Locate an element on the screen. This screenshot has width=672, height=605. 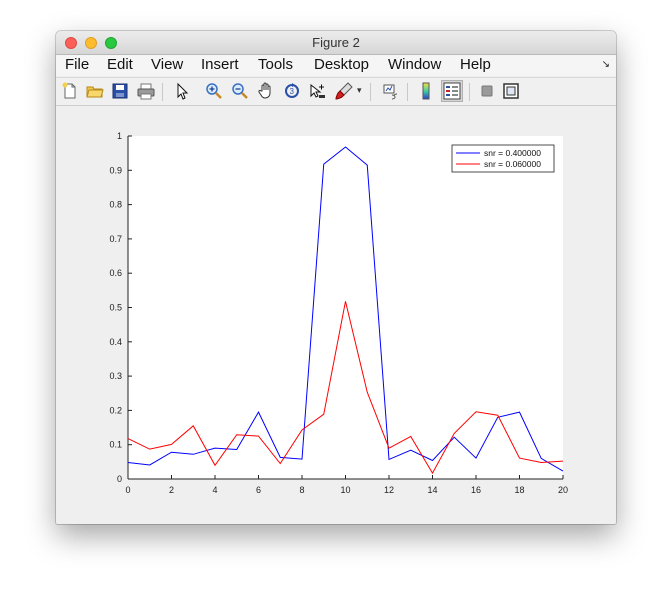
brush-dropdown-icon: ▾ is located at coordinates (359, 90).